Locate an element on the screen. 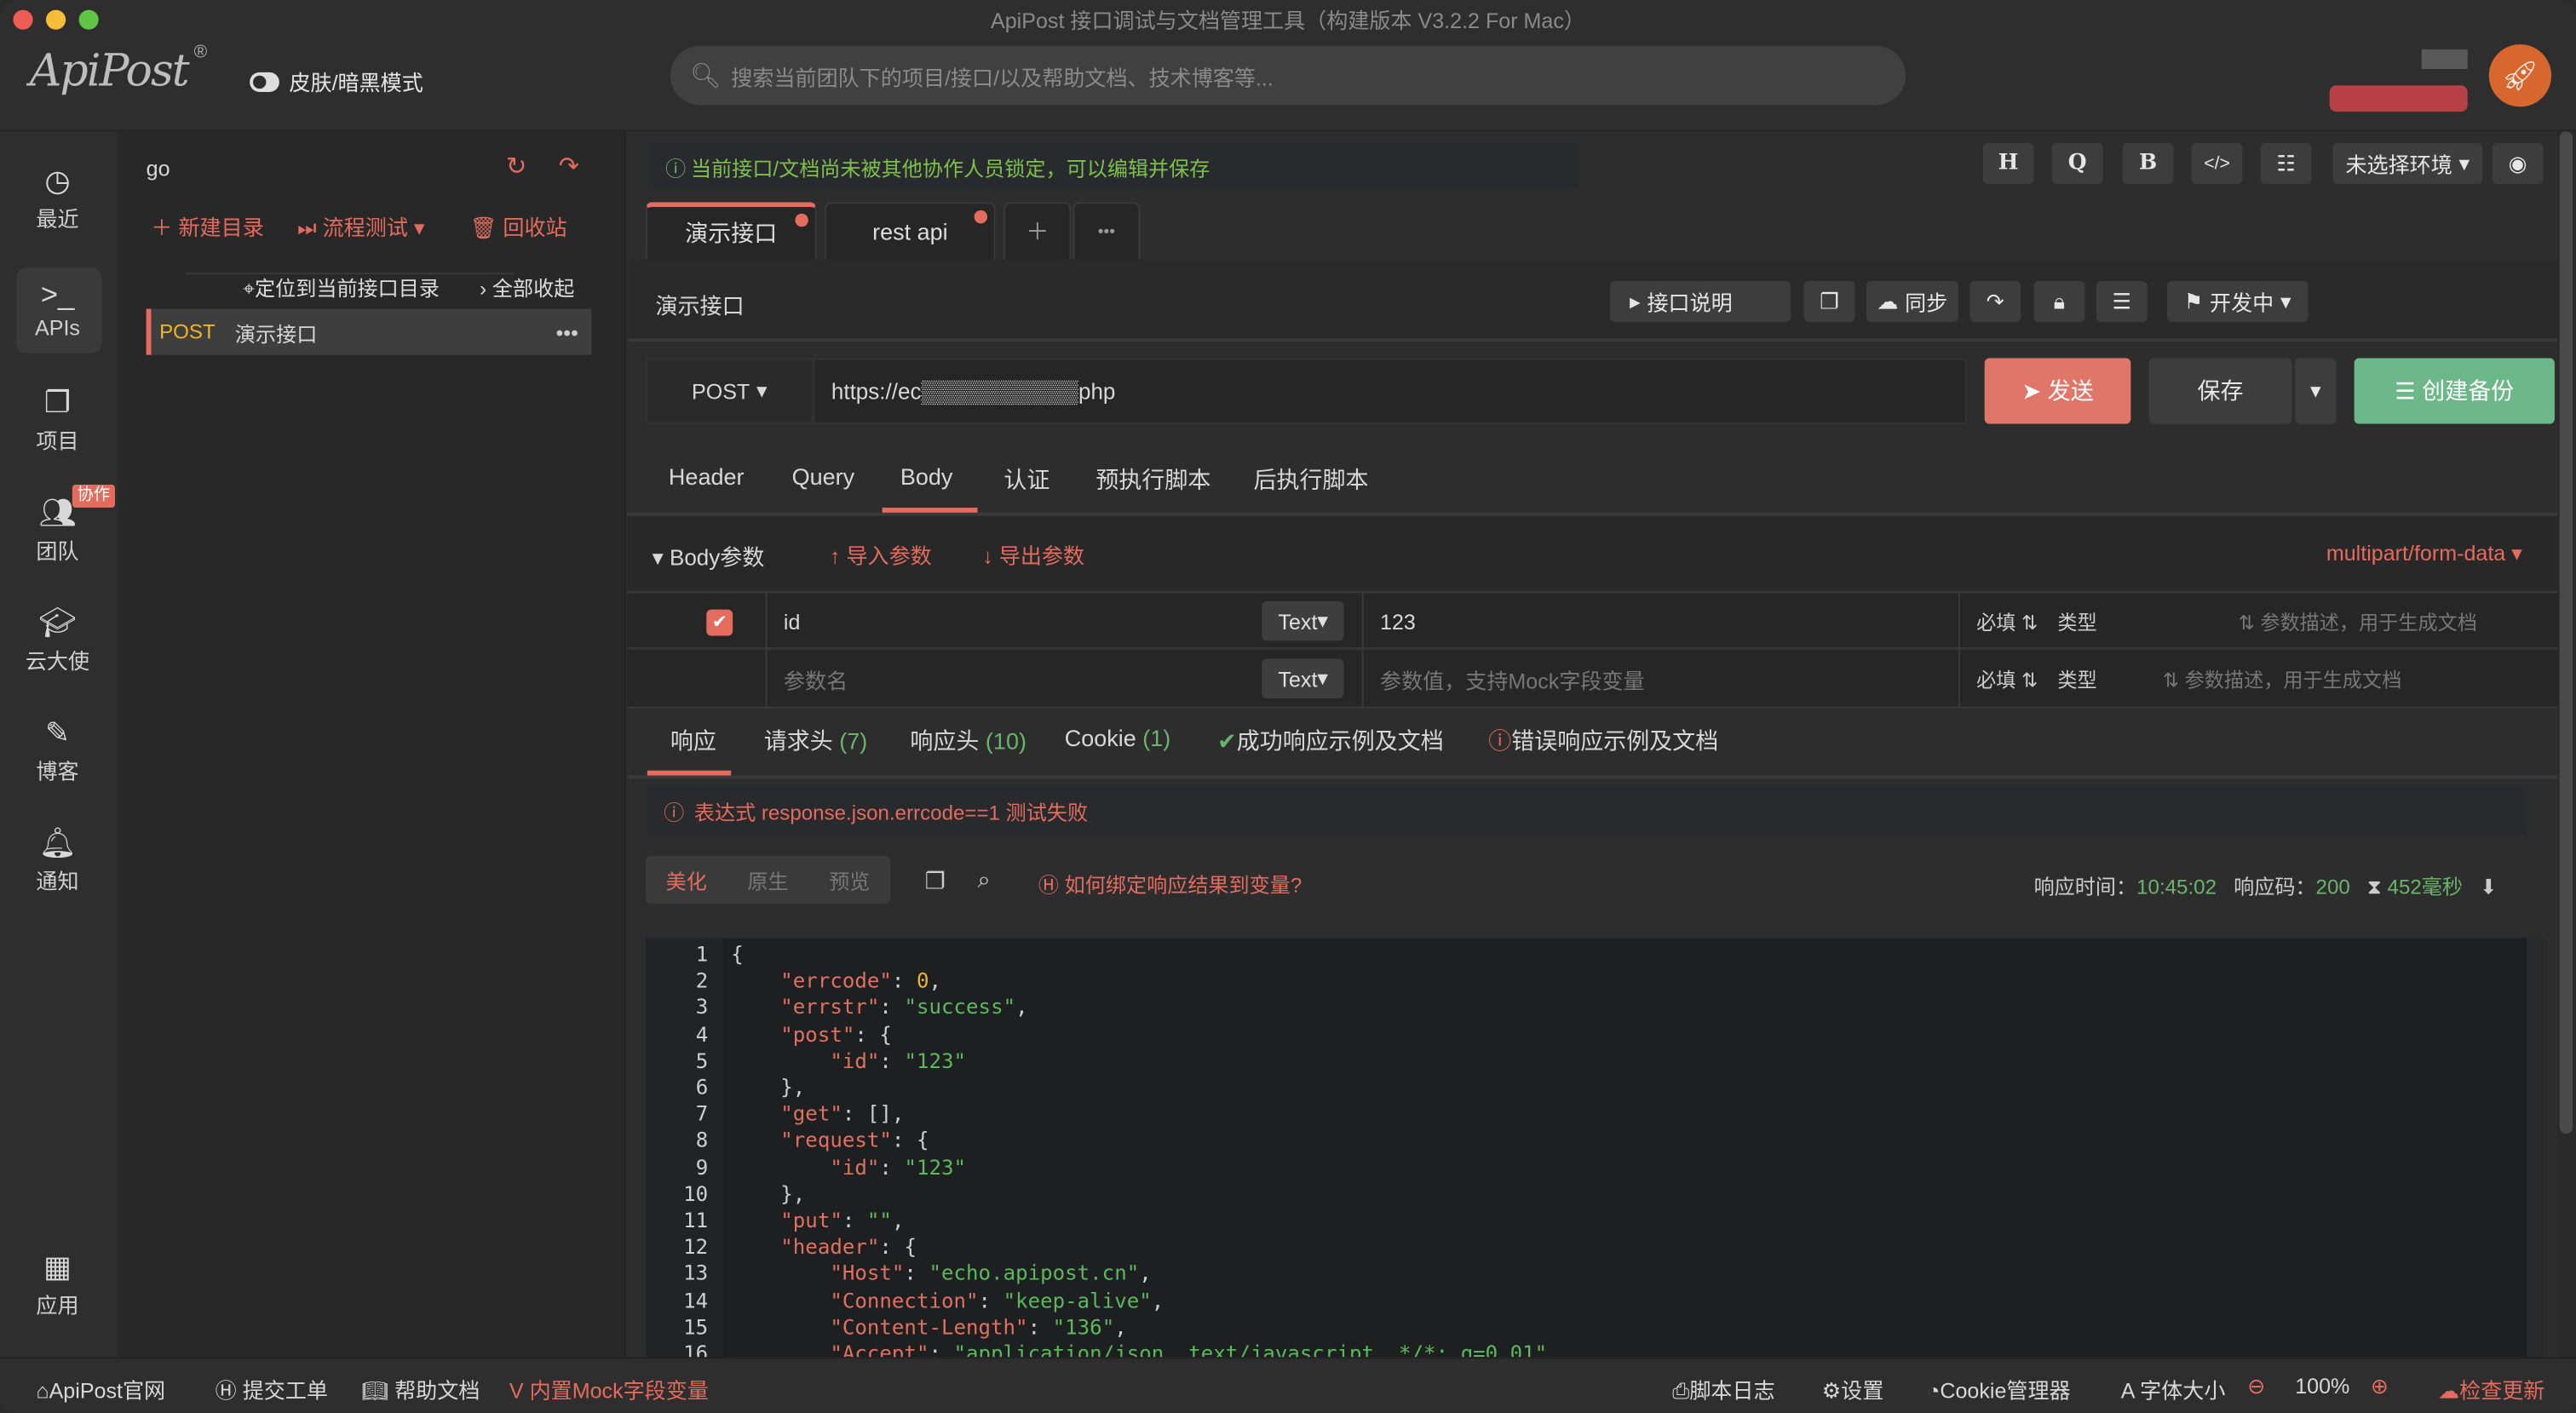 The height and width of the screenshot is (1413, 2576). tab-post-script: 后执行脚本 is located at coordinates (1311, 480).